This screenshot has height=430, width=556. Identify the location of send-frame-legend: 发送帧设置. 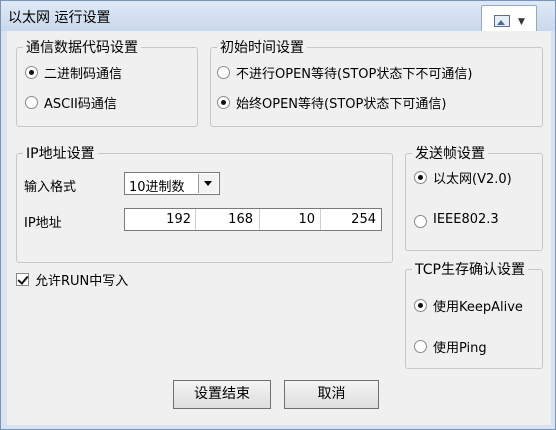
(450, 154).